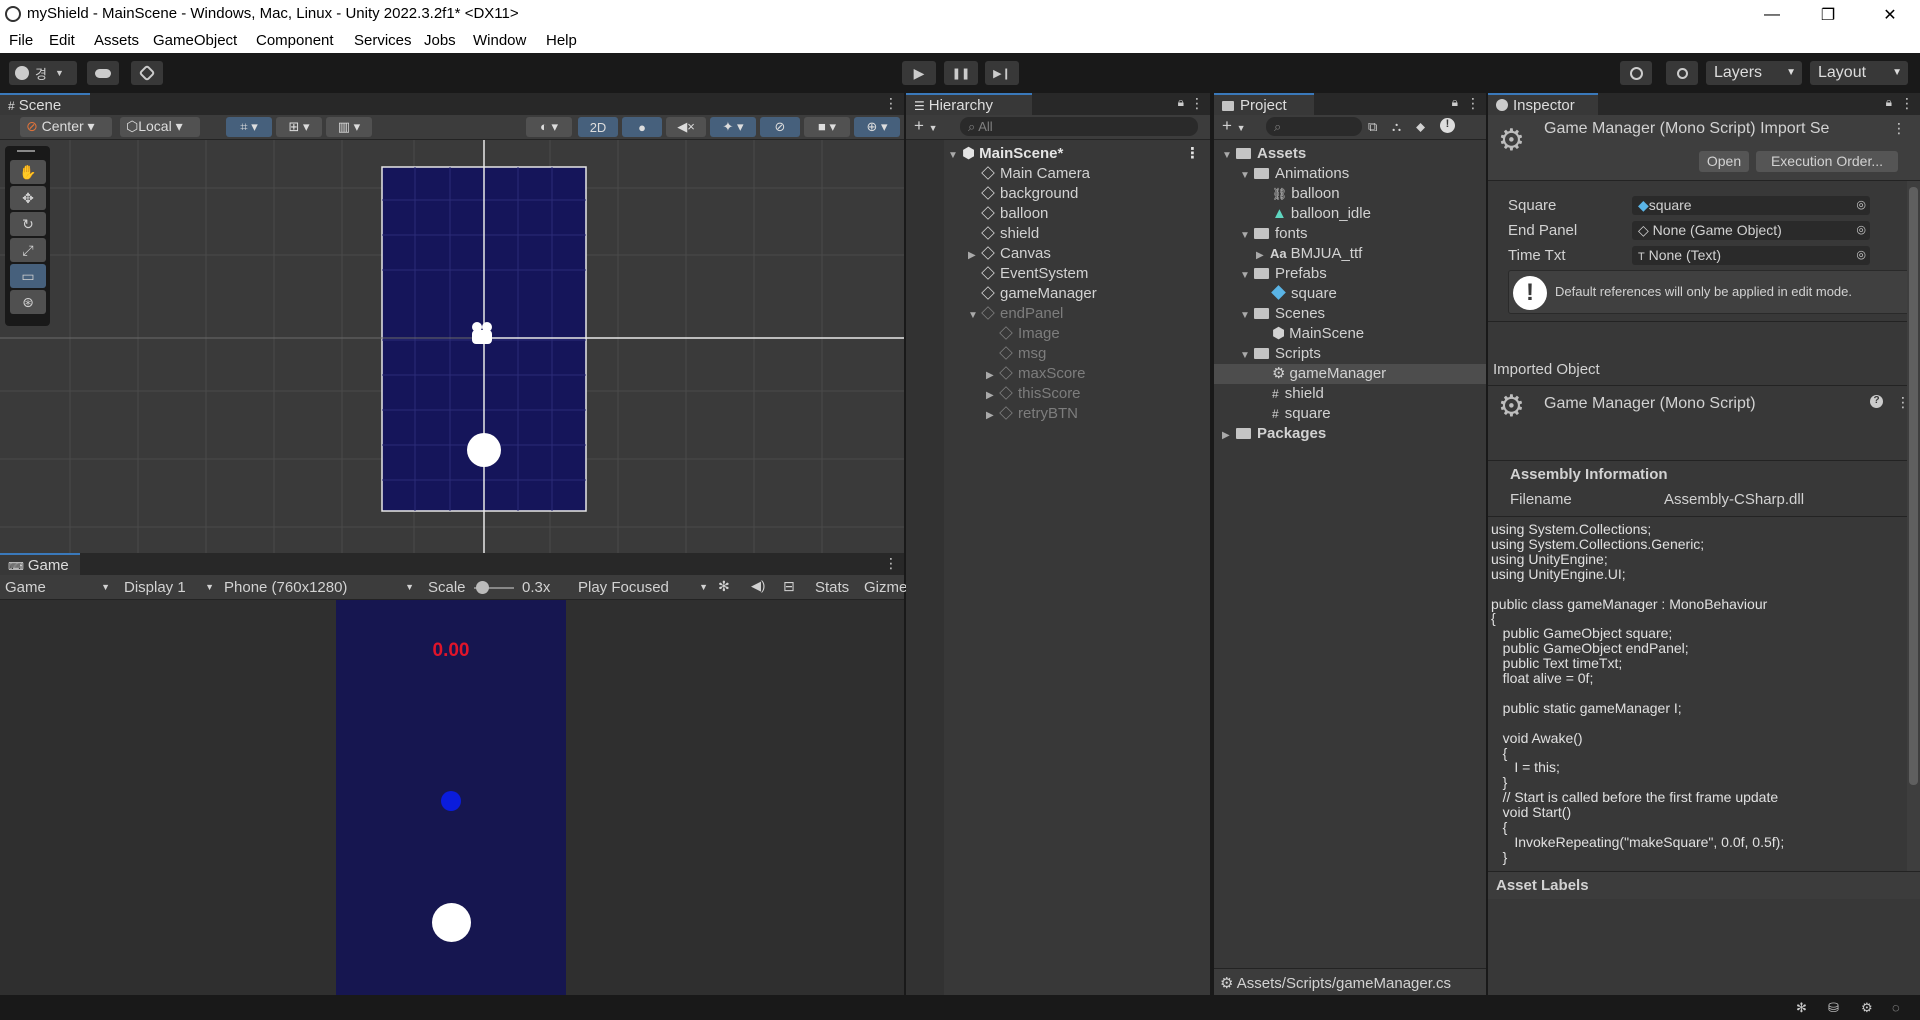  Describe the element at coordinates (103, 73) in the screenshot. I see `cloud-button` at that location.